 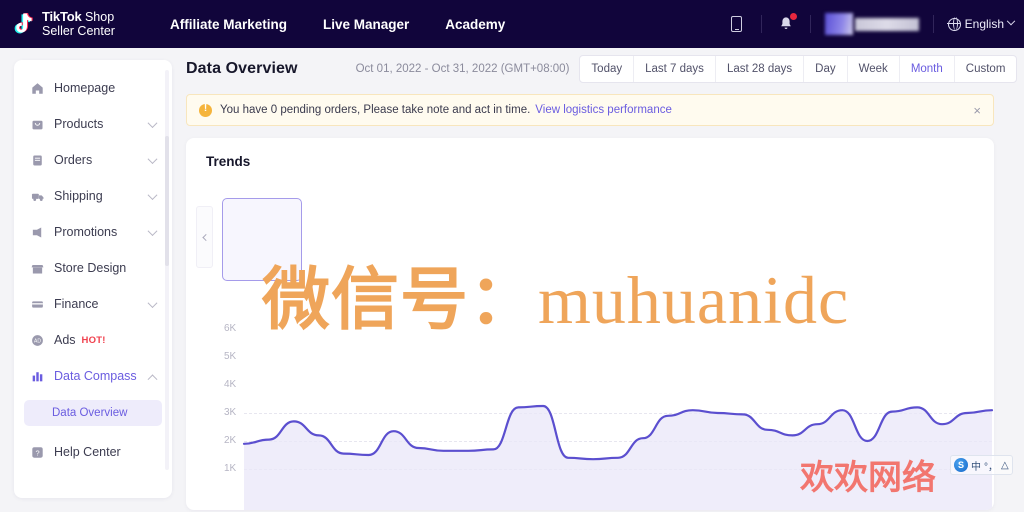 I want to click on sidebar-item-data-overview: Data Overview, so click(x=93, y=413).